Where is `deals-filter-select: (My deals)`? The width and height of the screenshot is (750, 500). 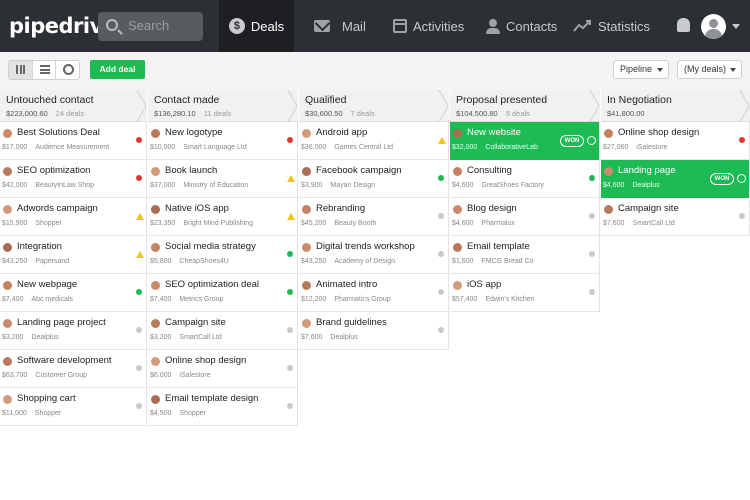 deals-filter-select: (My deals) is located at coordinates (709, 69).